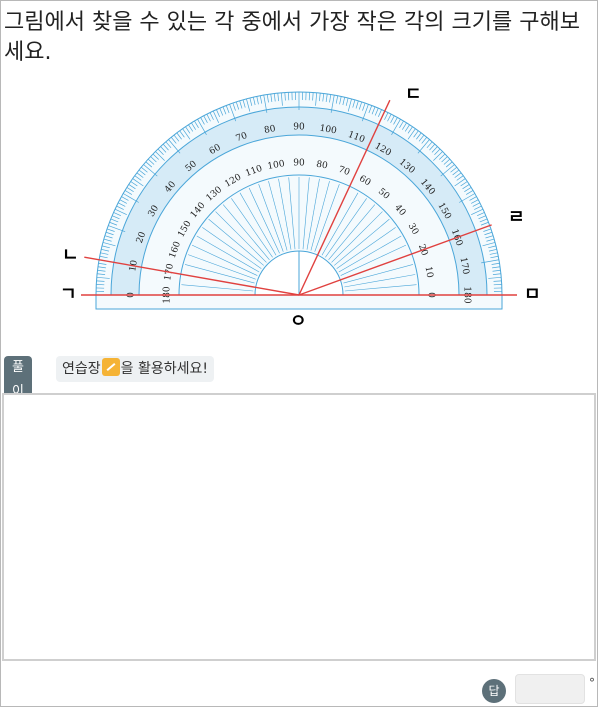 The height and width of the screenshot is (707, 598). Describe the element at coordinates (299, 164) in the screenshot. I see `inner-scale-number: 90` at that location.